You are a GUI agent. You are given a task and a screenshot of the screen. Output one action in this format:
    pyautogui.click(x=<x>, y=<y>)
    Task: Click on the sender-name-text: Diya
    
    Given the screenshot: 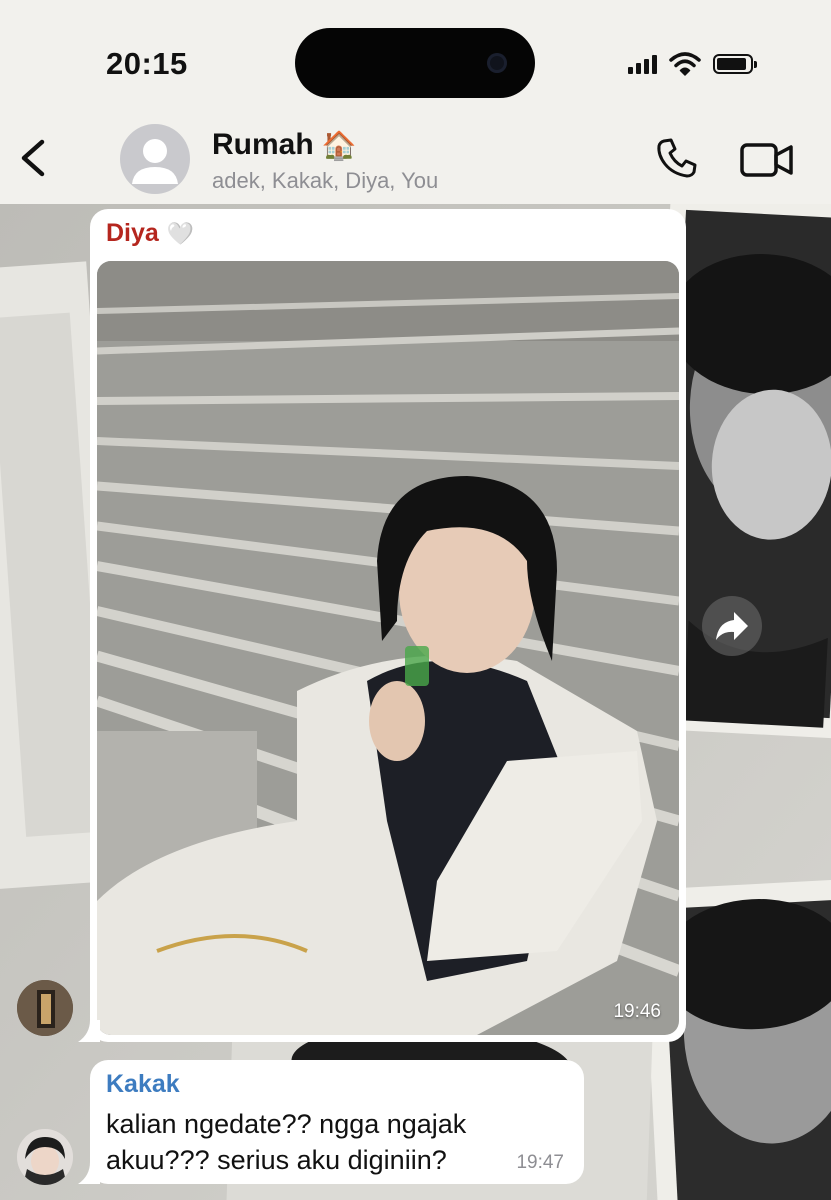 What is the action you would take?
    pyautogui.click(x=132, y=233)
    